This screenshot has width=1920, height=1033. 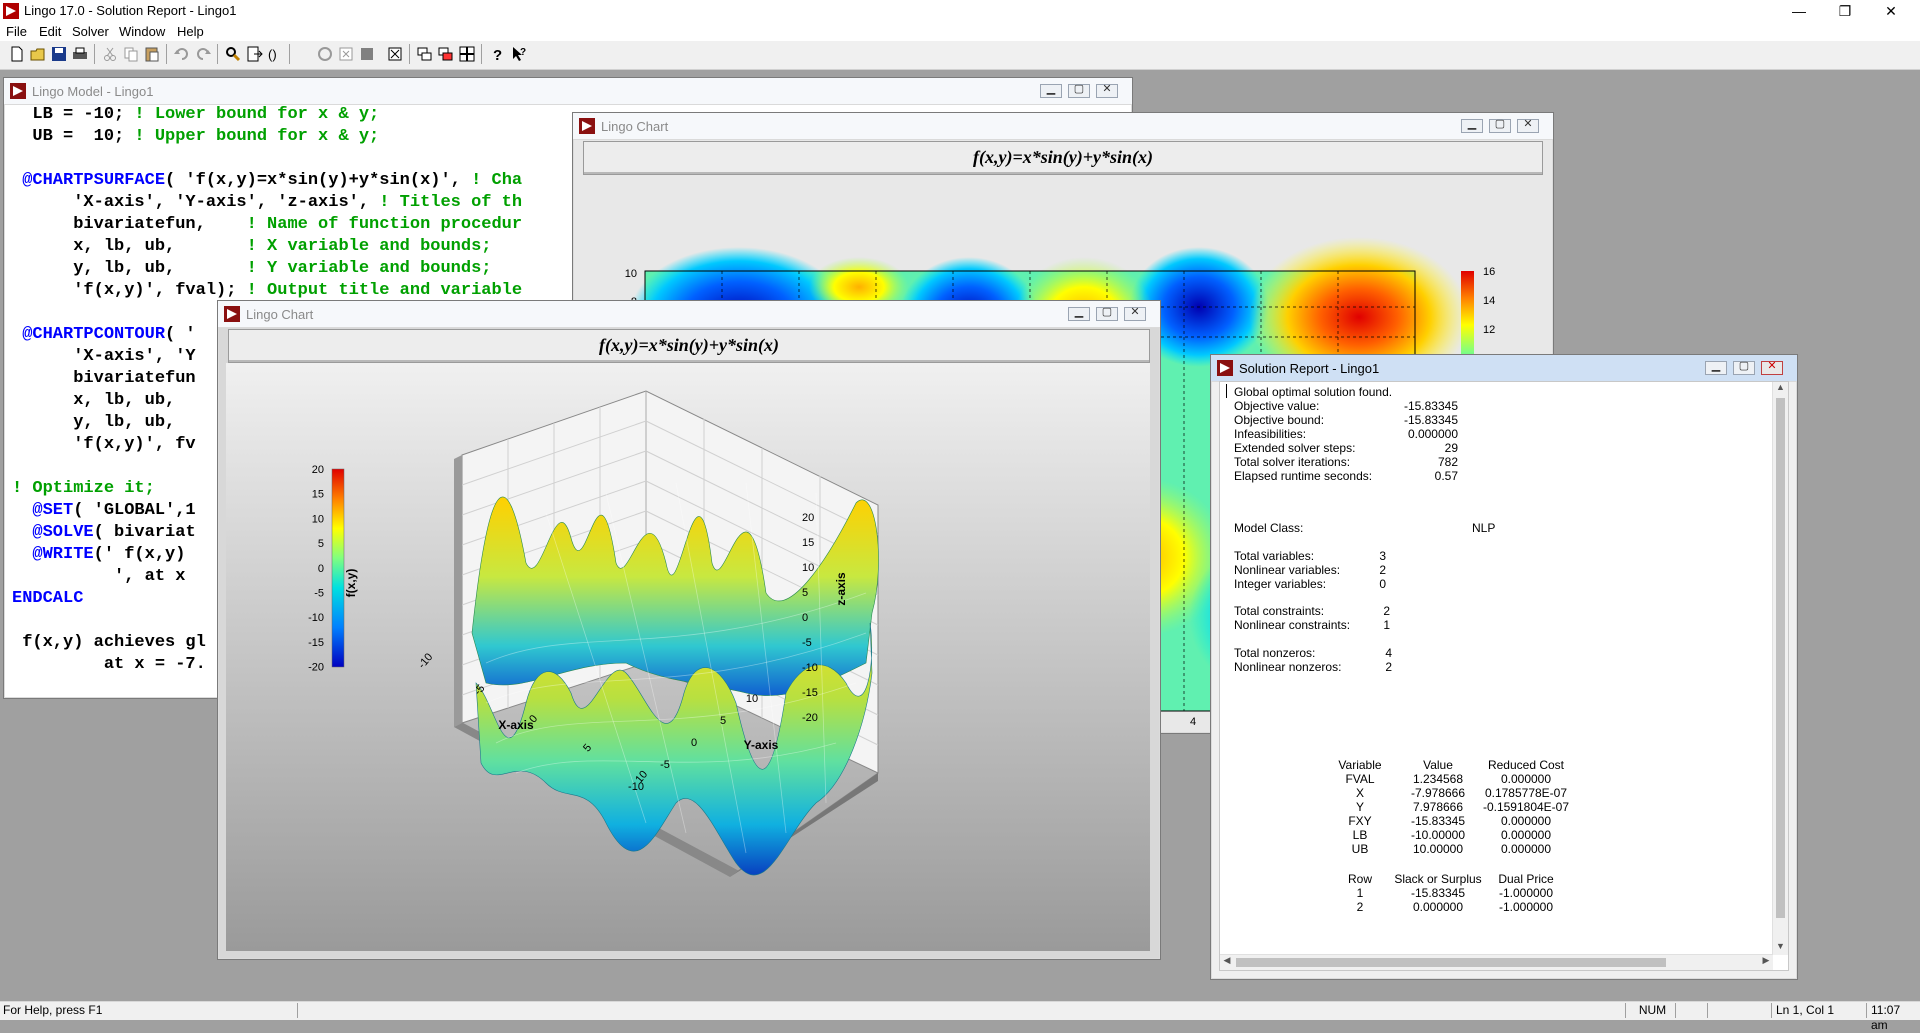 What do you see at coordinates (131, 54) in the screenshot?
I see `copy-icon` at bounding box center [131, 54].